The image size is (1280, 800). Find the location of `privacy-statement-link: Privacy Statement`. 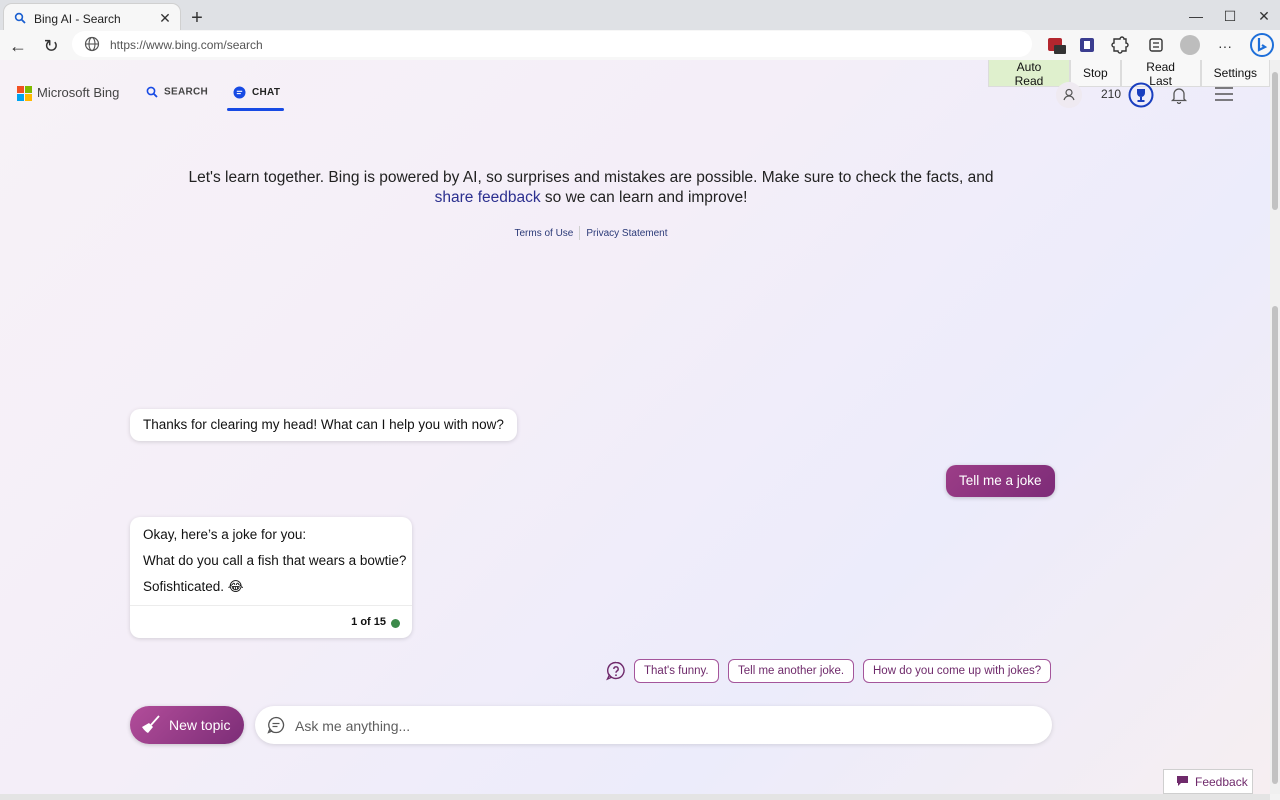

privacy-statement-link: Privacy Statement is located at coordinates (626, 233).